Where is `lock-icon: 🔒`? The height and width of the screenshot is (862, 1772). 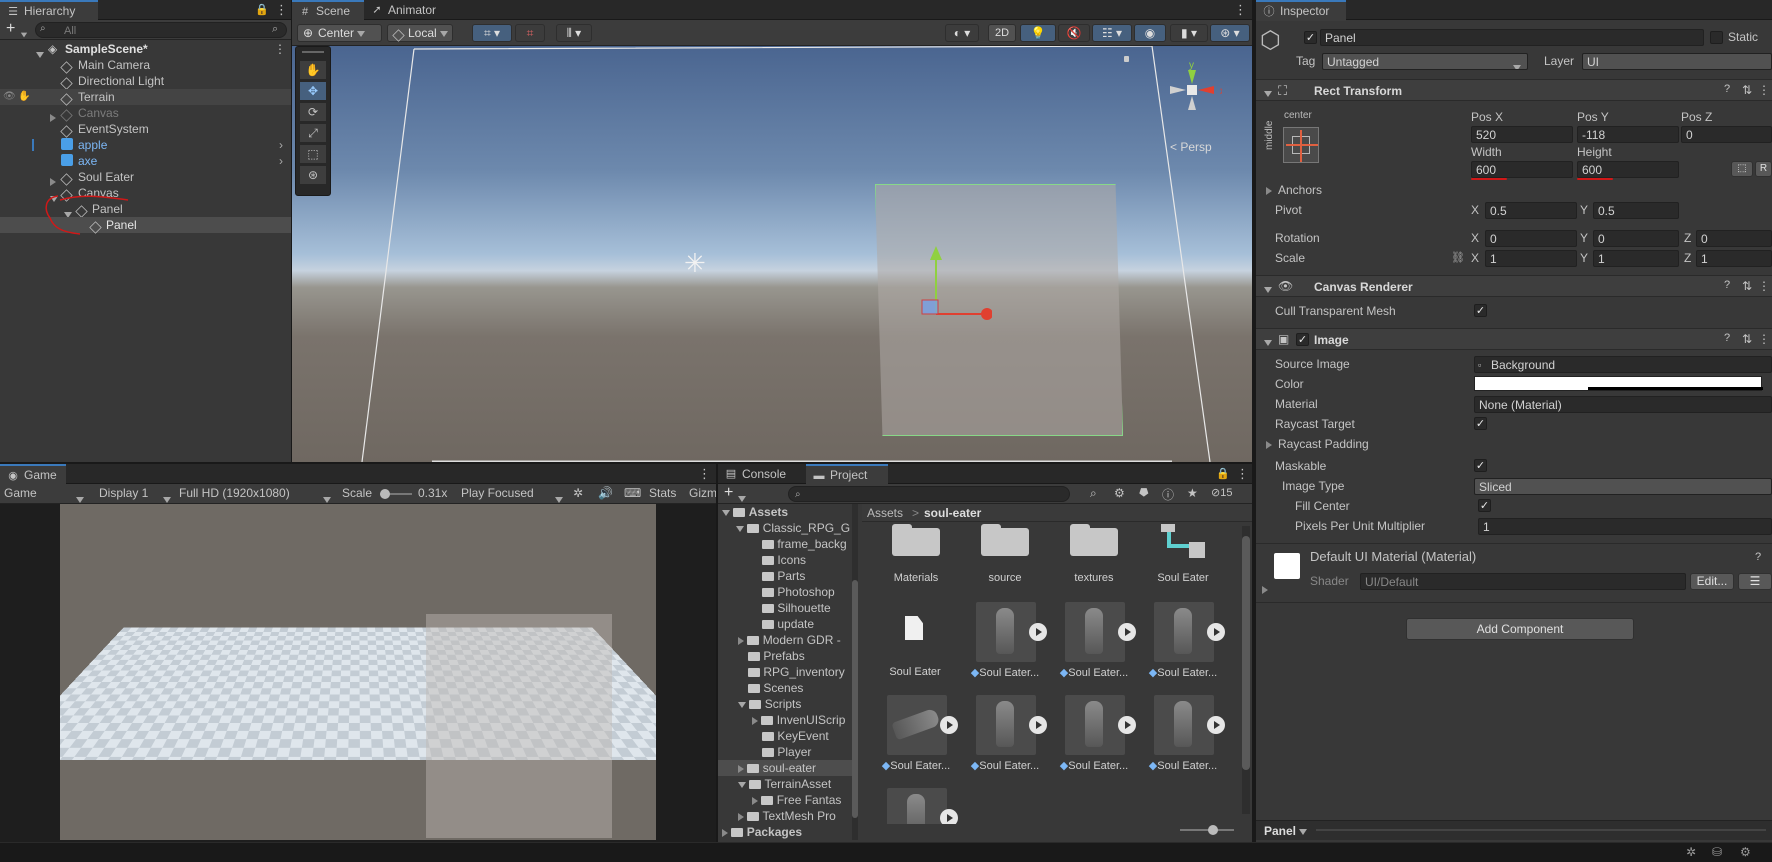 lock-icon: 🔒 is located at coordinates (262, 9).